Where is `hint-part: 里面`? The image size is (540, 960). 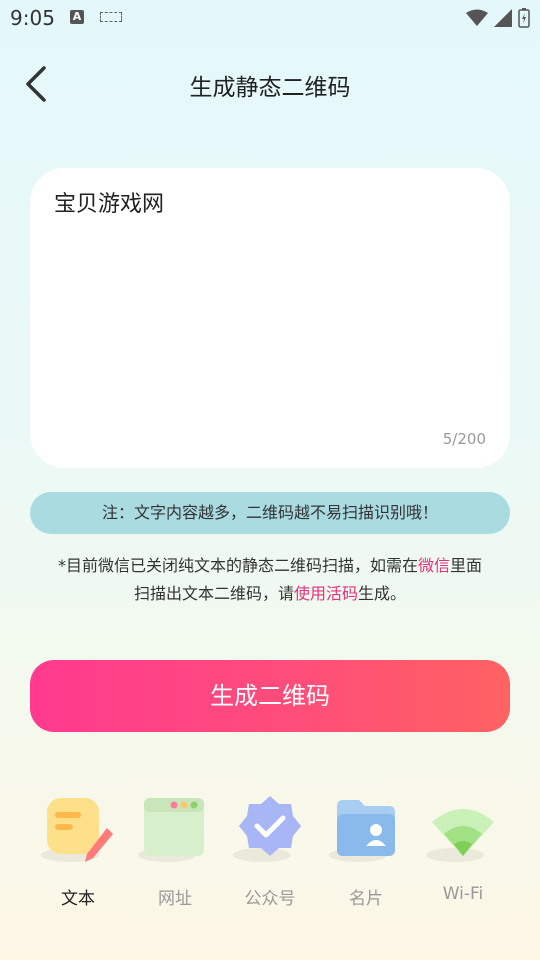
hint-part: 里面 is located at coordinates (466, 565).